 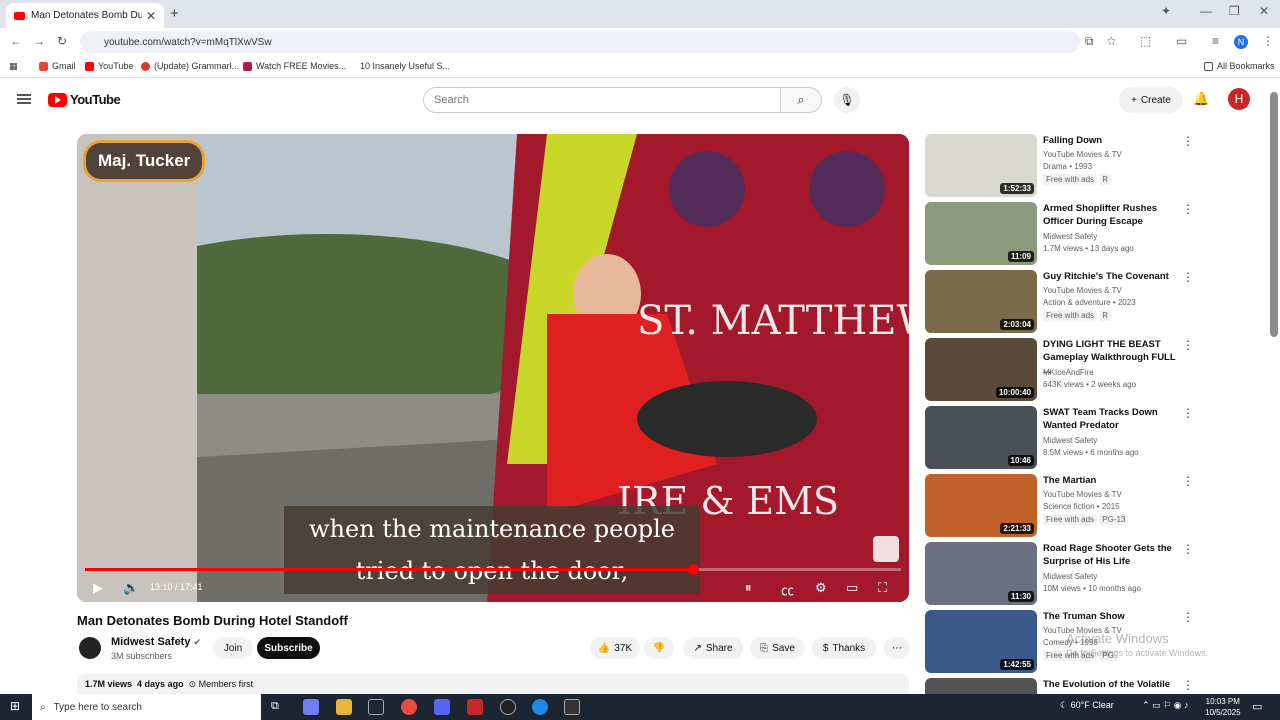 I want to click on recommendation-item: The Evolution of the Volatile ⋮, so click(x=1060, y=686).